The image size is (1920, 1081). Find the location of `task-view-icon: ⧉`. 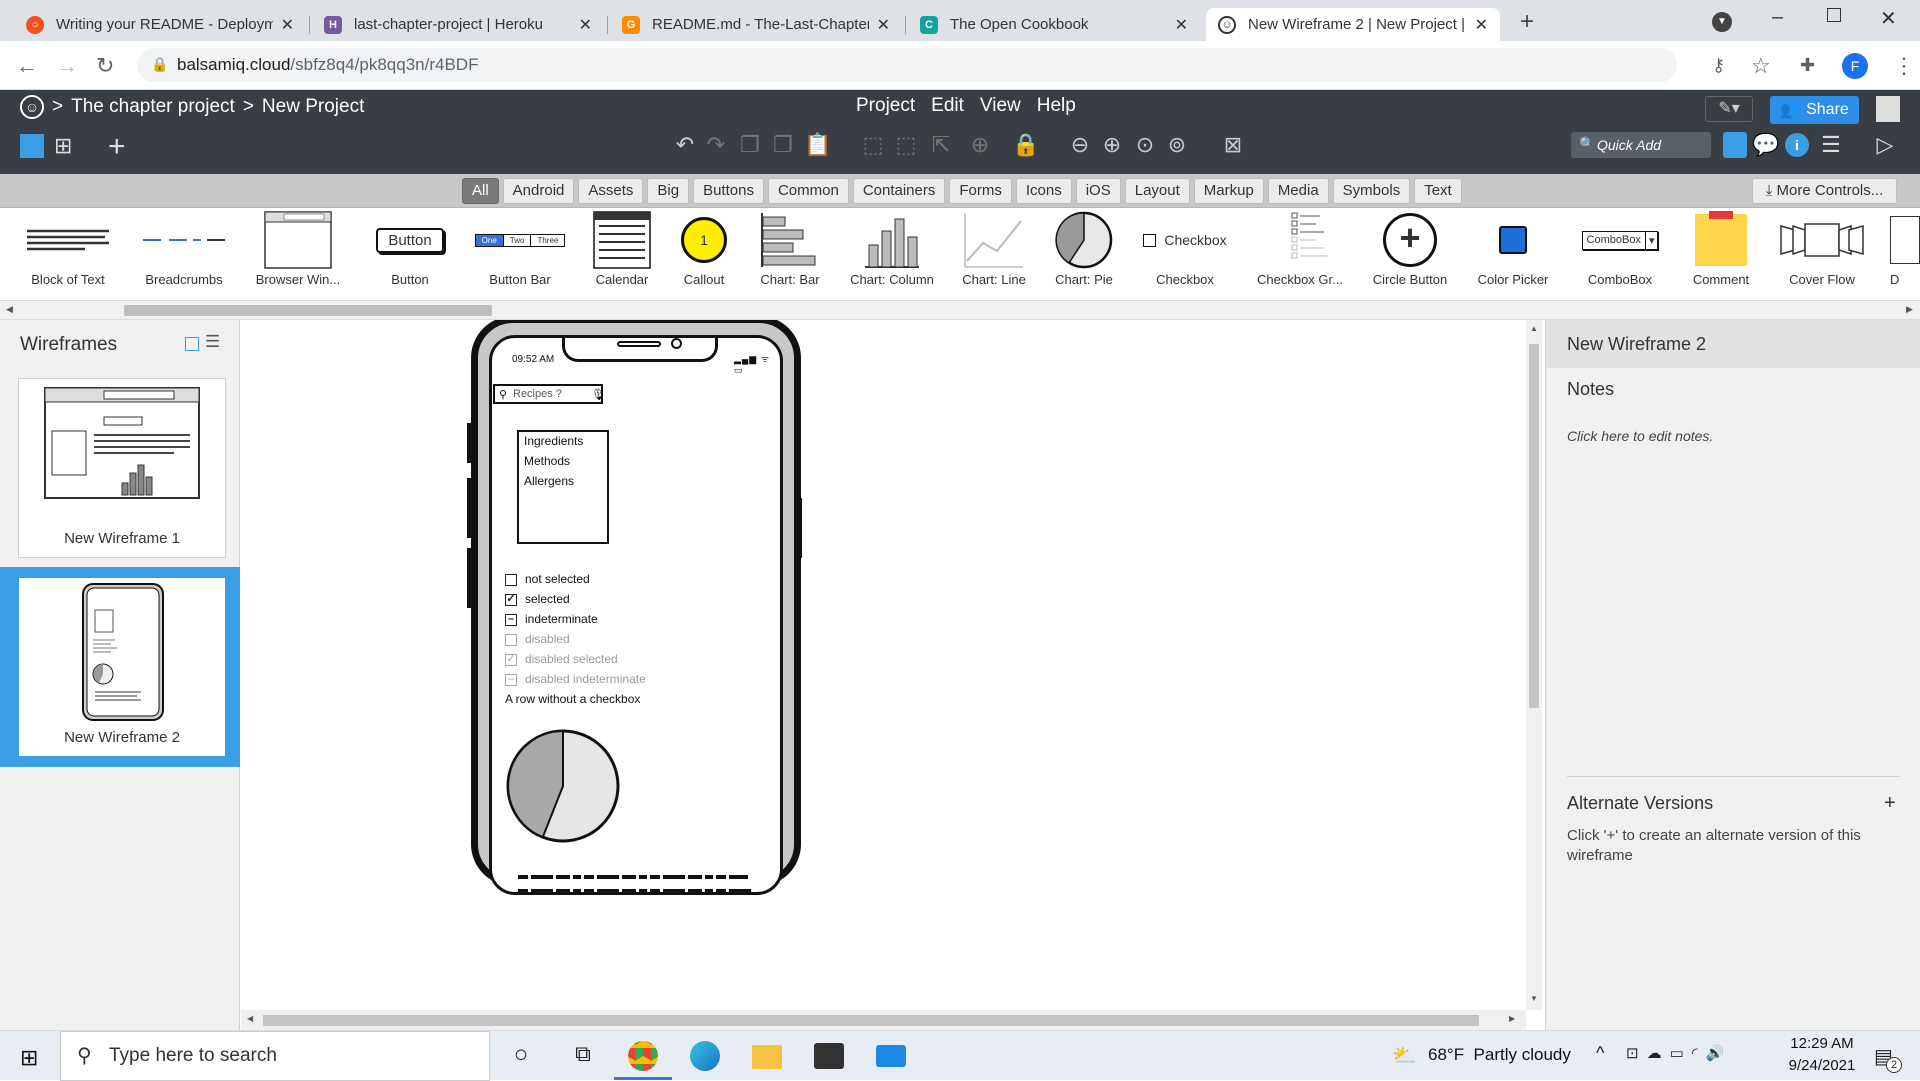

task-view-icon: ⧉ is located at coordinates (583, 1056).